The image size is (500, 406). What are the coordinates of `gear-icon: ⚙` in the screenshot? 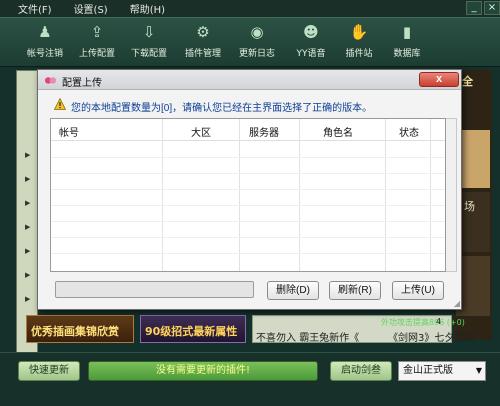 It's located at (203, 32).